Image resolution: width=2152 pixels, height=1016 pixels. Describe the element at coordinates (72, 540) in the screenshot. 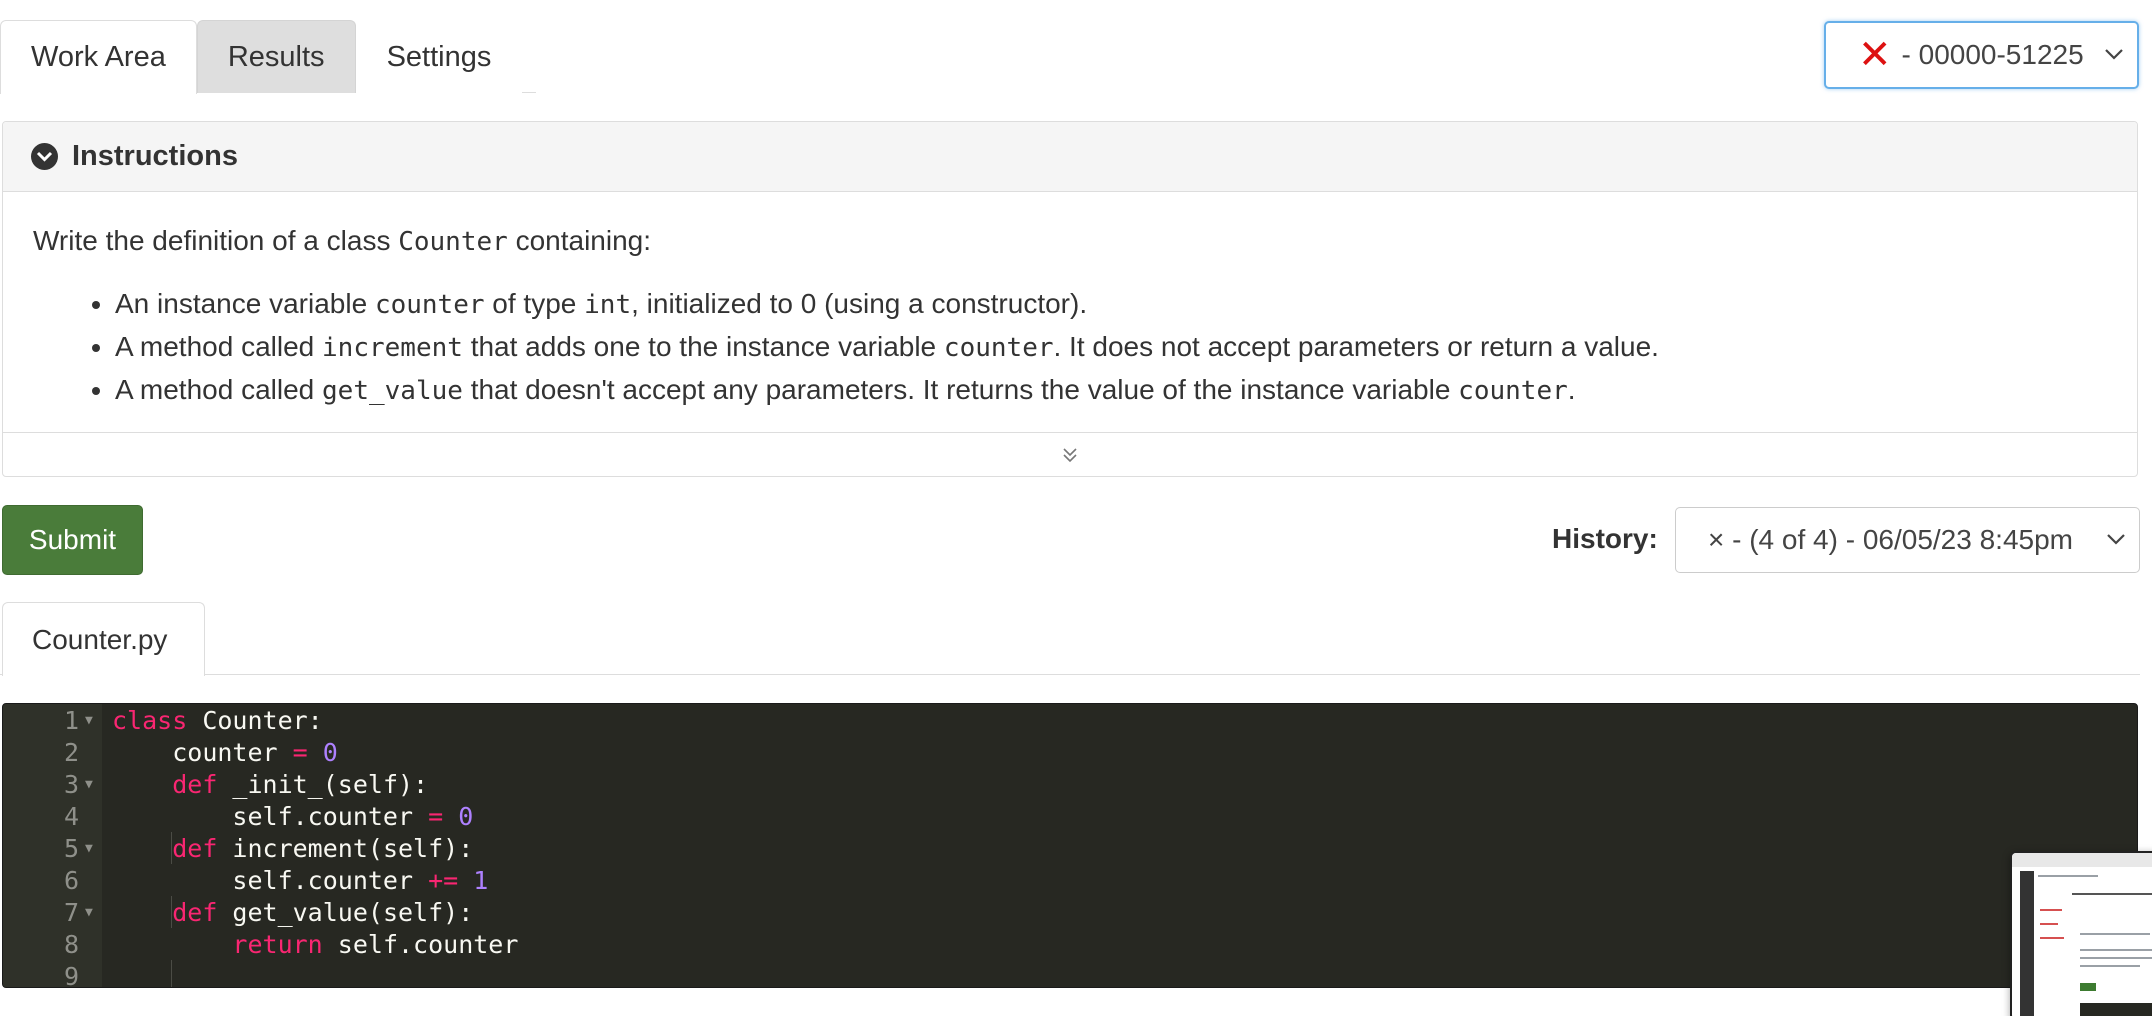

I see `submit-button: Submit` at that location.